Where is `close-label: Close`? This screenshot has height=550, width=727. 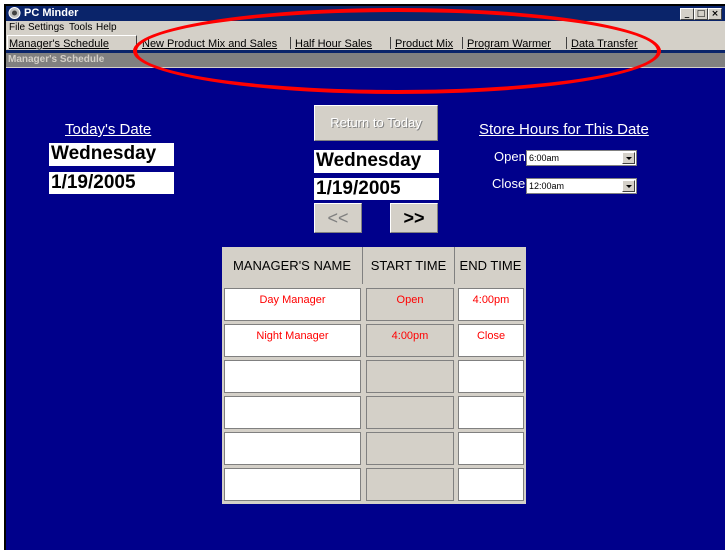 close-label: Close is located at coordinates (509, 183).